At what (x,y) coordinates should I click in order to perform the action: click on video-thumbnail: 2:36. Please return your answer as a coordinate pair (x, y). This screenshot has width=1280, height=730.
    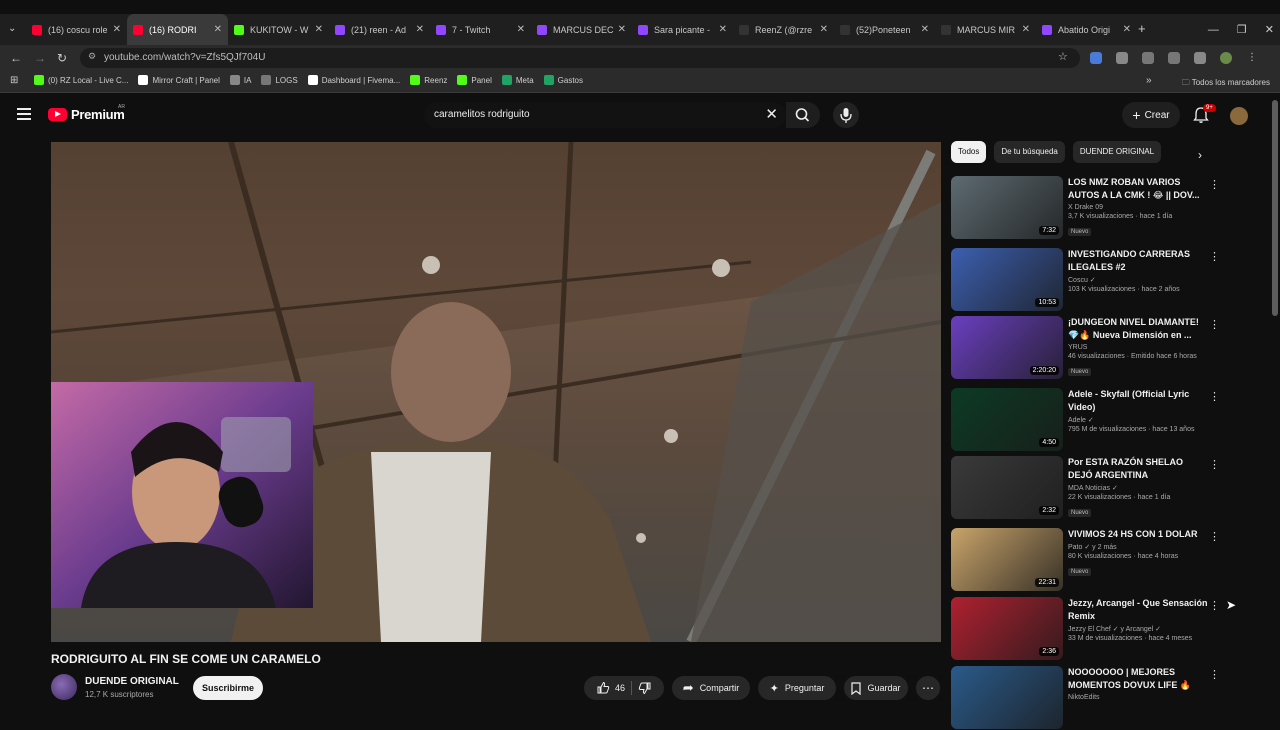
    Looking at the image, I should click on (1007, 628).